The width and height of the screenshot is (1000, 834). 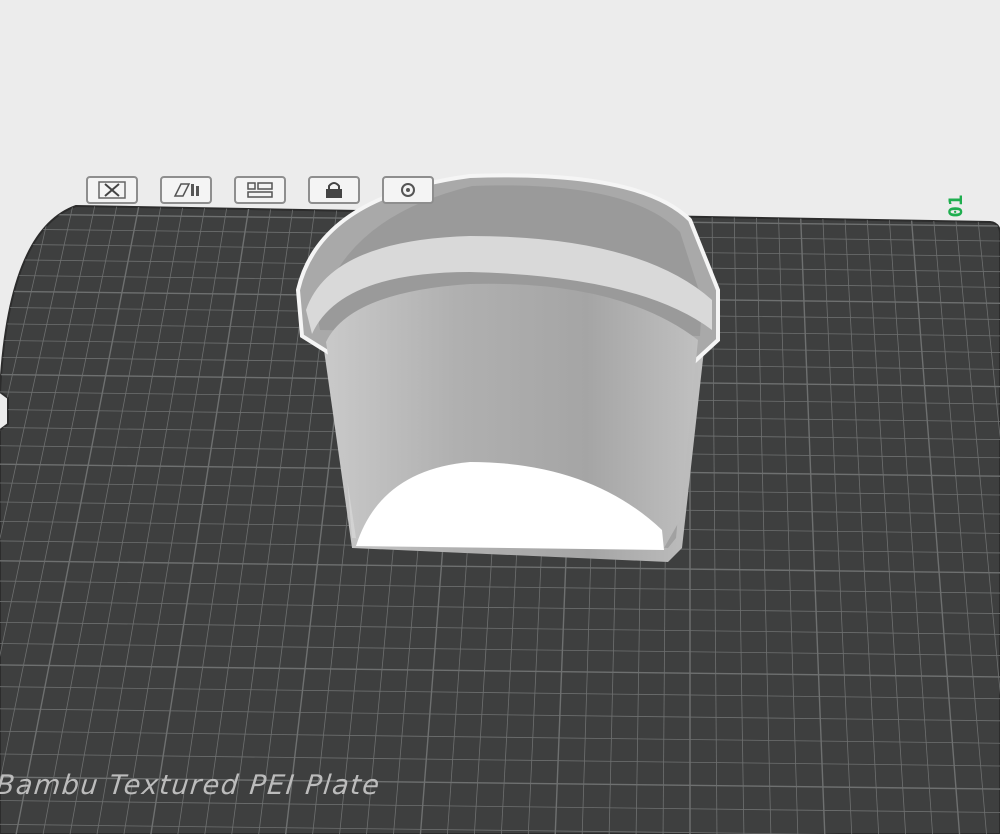 I want to click on lock-plate-button, so click(x=334, y=190).